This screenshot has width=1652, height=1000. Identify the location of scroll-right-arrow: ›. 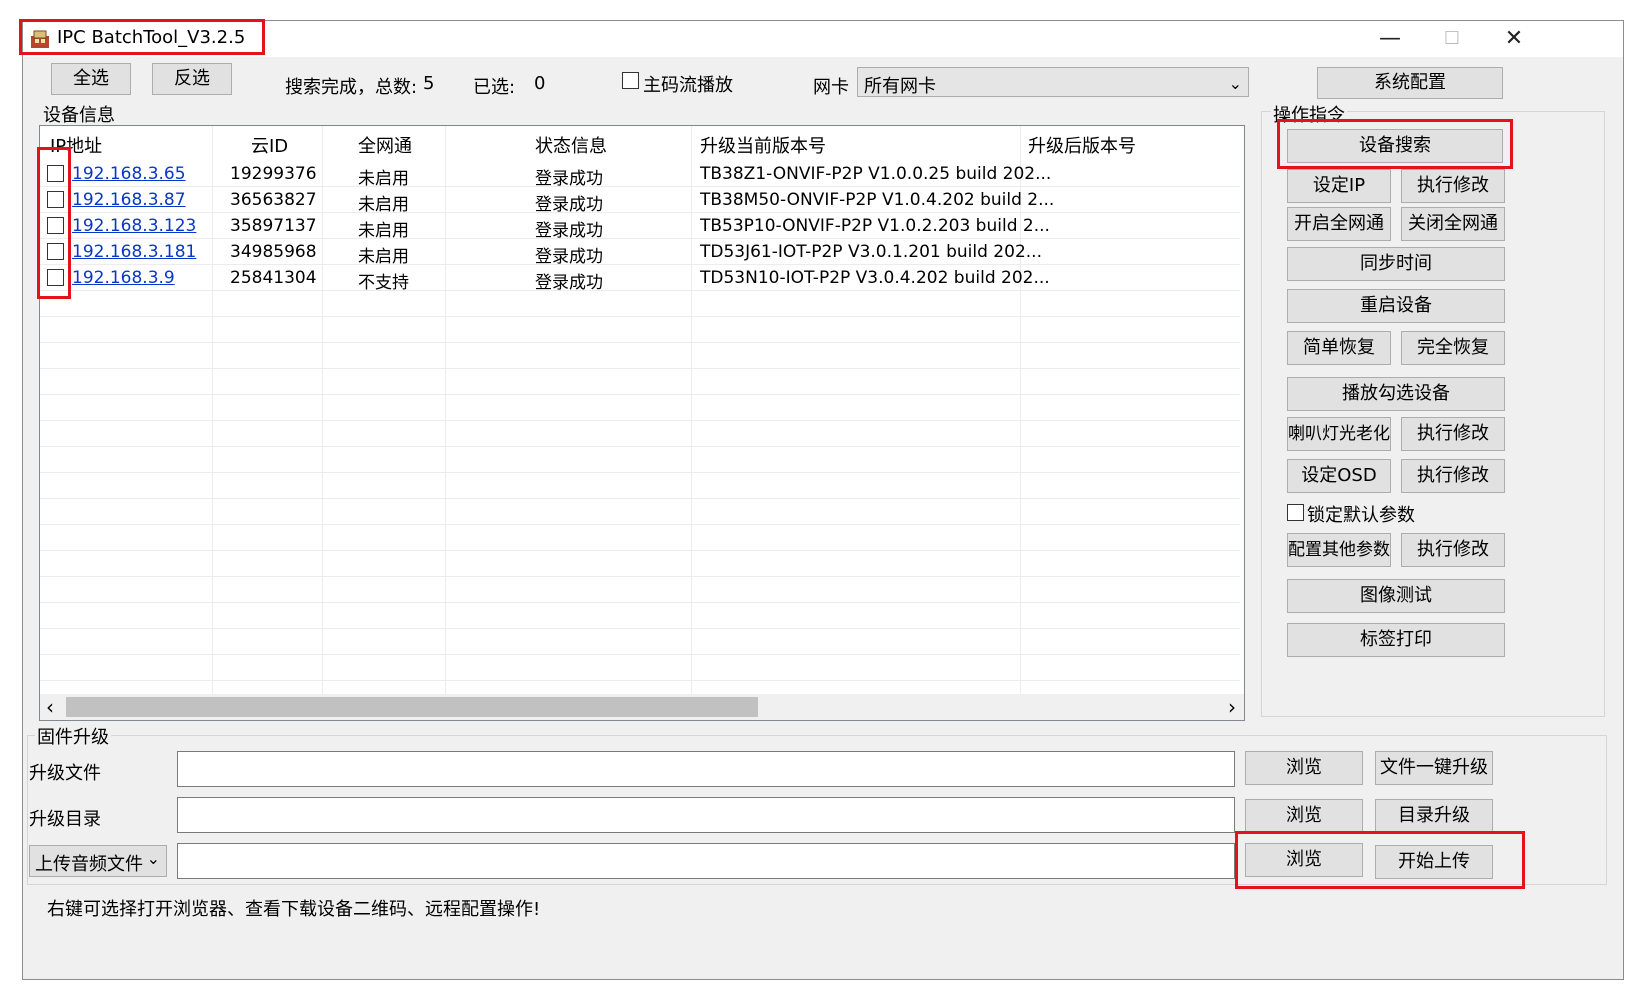
(1232, 707).